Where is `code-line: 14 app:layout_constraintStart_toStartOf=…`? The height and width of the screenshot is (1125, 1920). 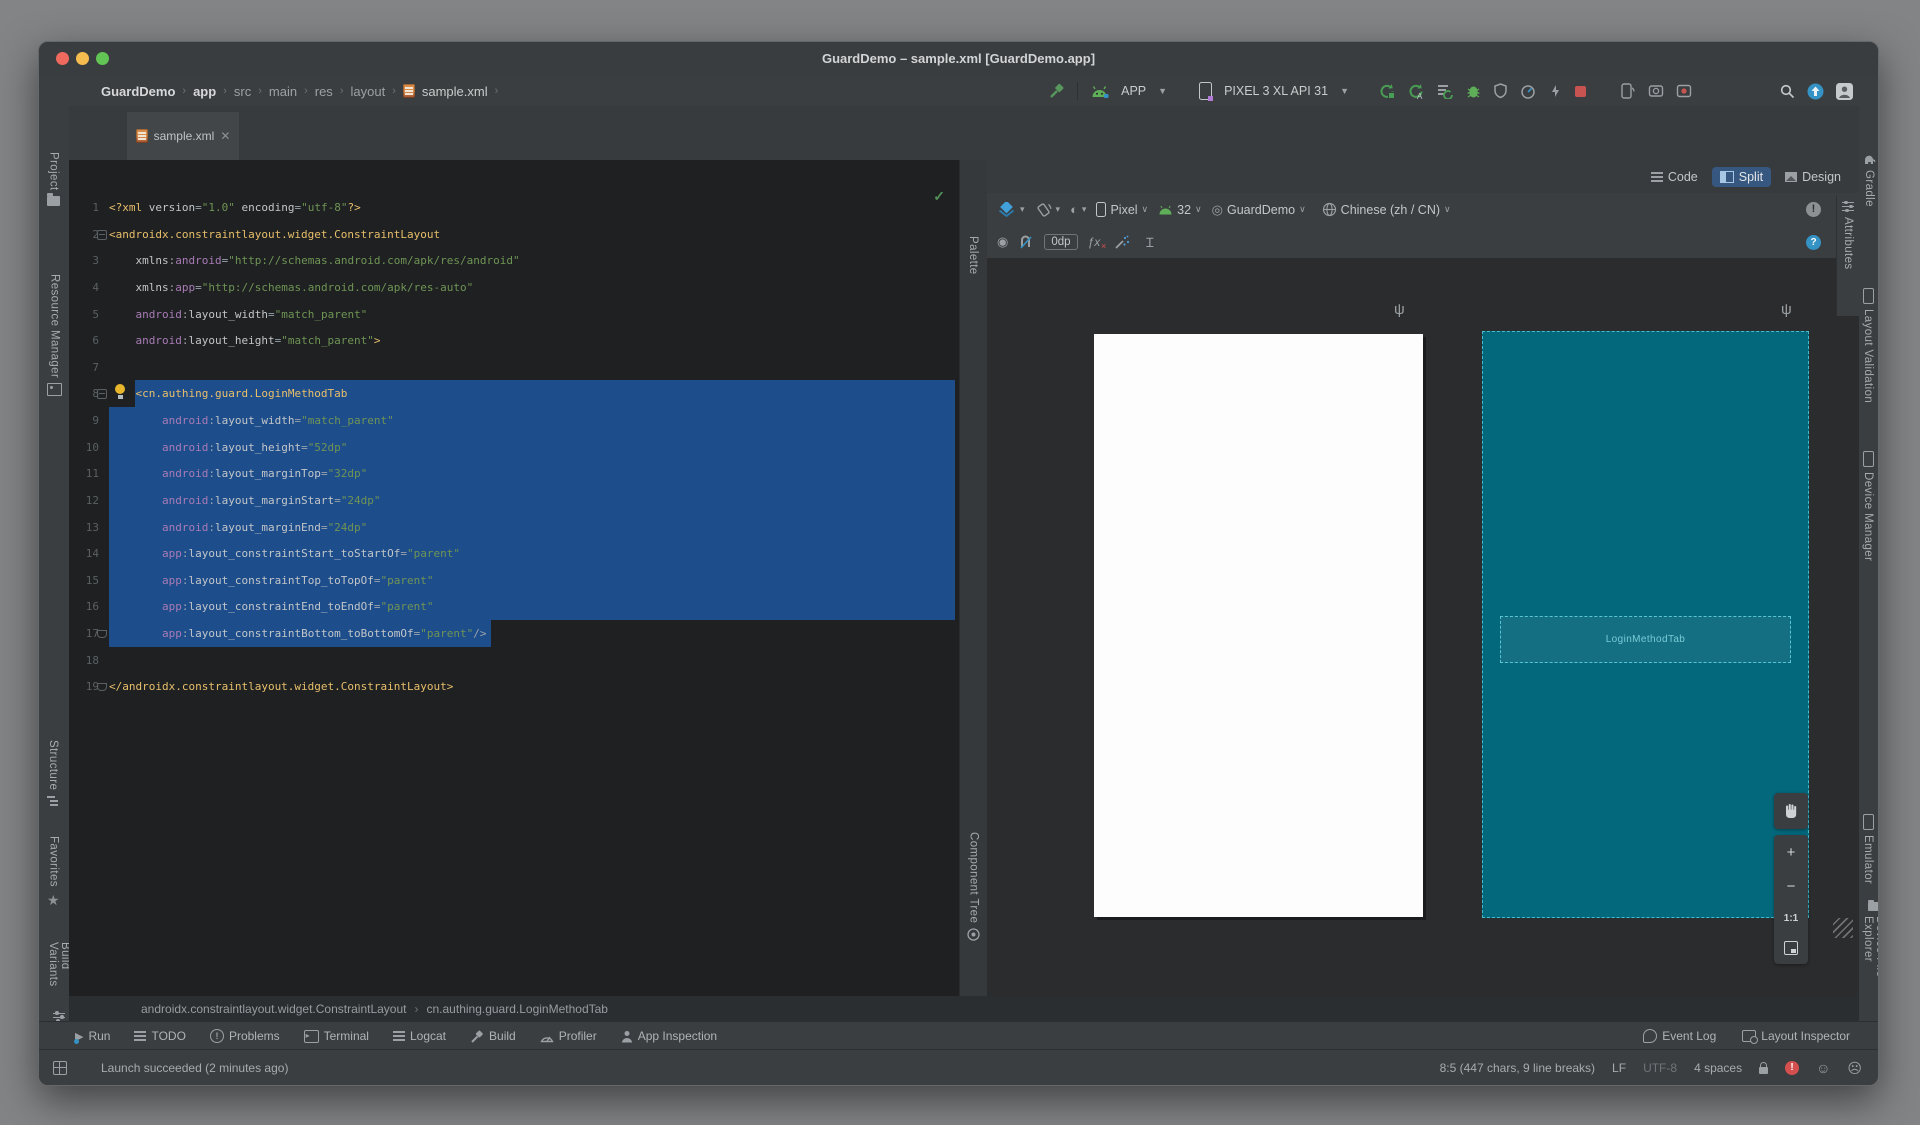 code-line: 14 app:layout_constraintStart_toStartOf=… is located at coordinates (514, 554).